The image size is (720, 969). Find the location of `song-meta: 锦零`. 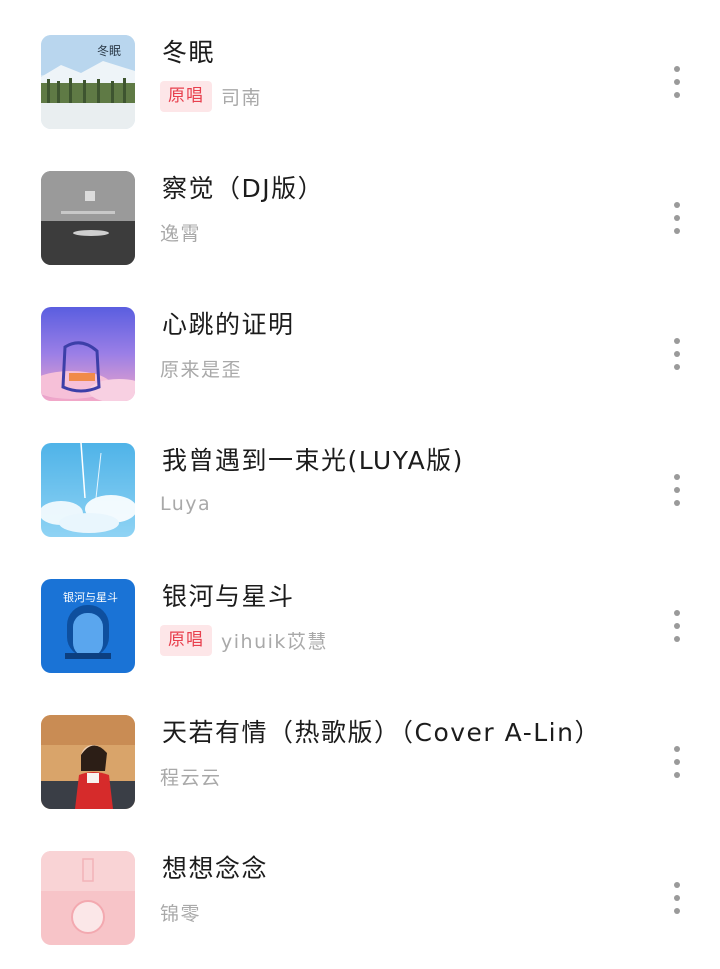

song-meta: 锦零 is located at coordinates (180, 912).